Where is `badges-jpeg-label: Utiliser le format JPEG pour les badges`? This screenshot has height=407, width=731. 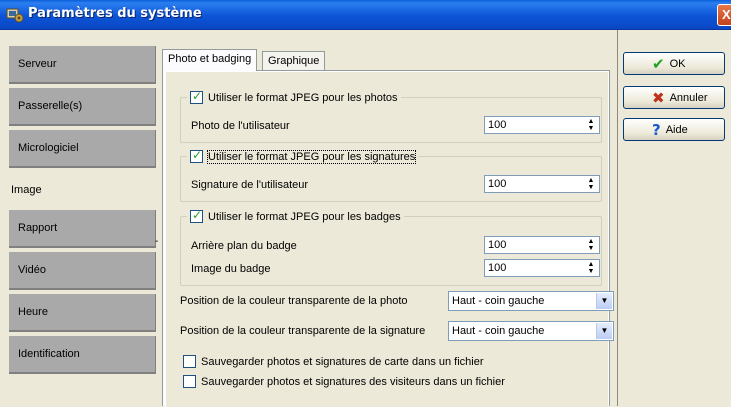
badges-jpeg-label: Utiliser le format JPEG pour les badges is located at coordinates (304, 216).